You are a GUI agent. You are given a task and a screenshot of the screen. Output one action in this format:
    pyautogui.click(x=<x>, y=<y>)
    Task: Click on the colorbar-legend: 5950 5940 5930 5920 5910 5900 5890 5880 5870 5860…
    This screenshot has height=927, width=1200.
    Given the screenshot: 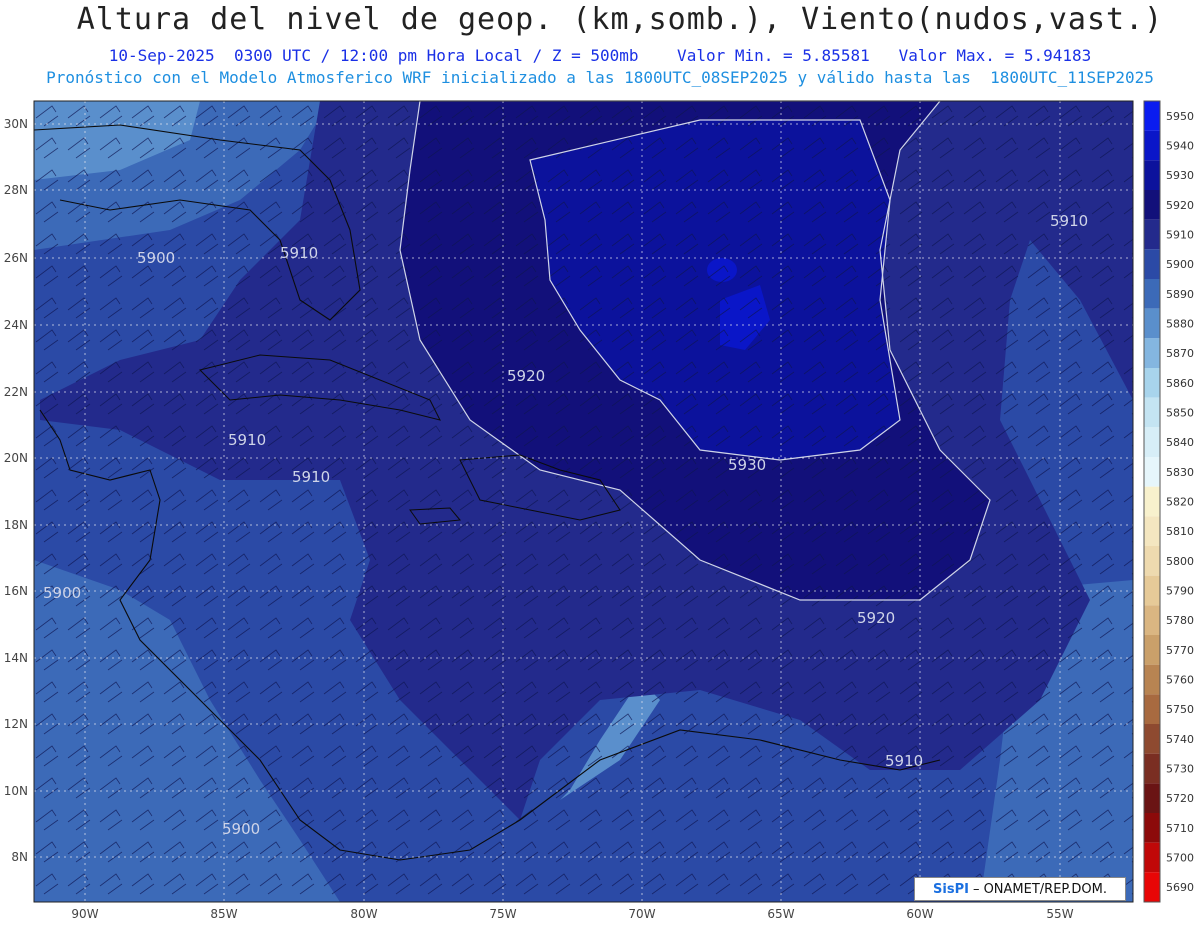 What is the action you would take?
    pyautogui.click(x=1168, y=501)
    